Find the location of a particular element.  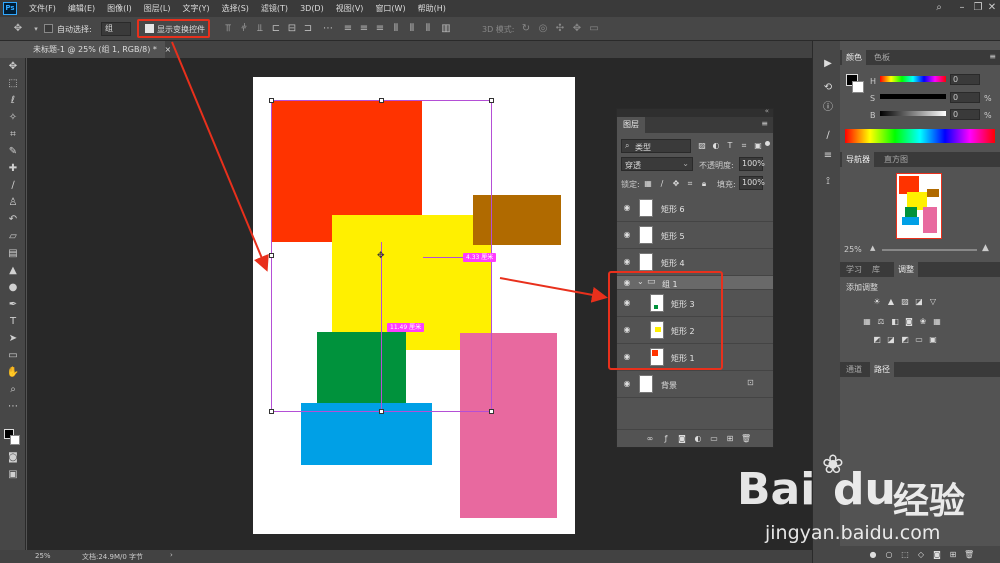

status-arrow-icon: › is located at coordinates (171, 555).